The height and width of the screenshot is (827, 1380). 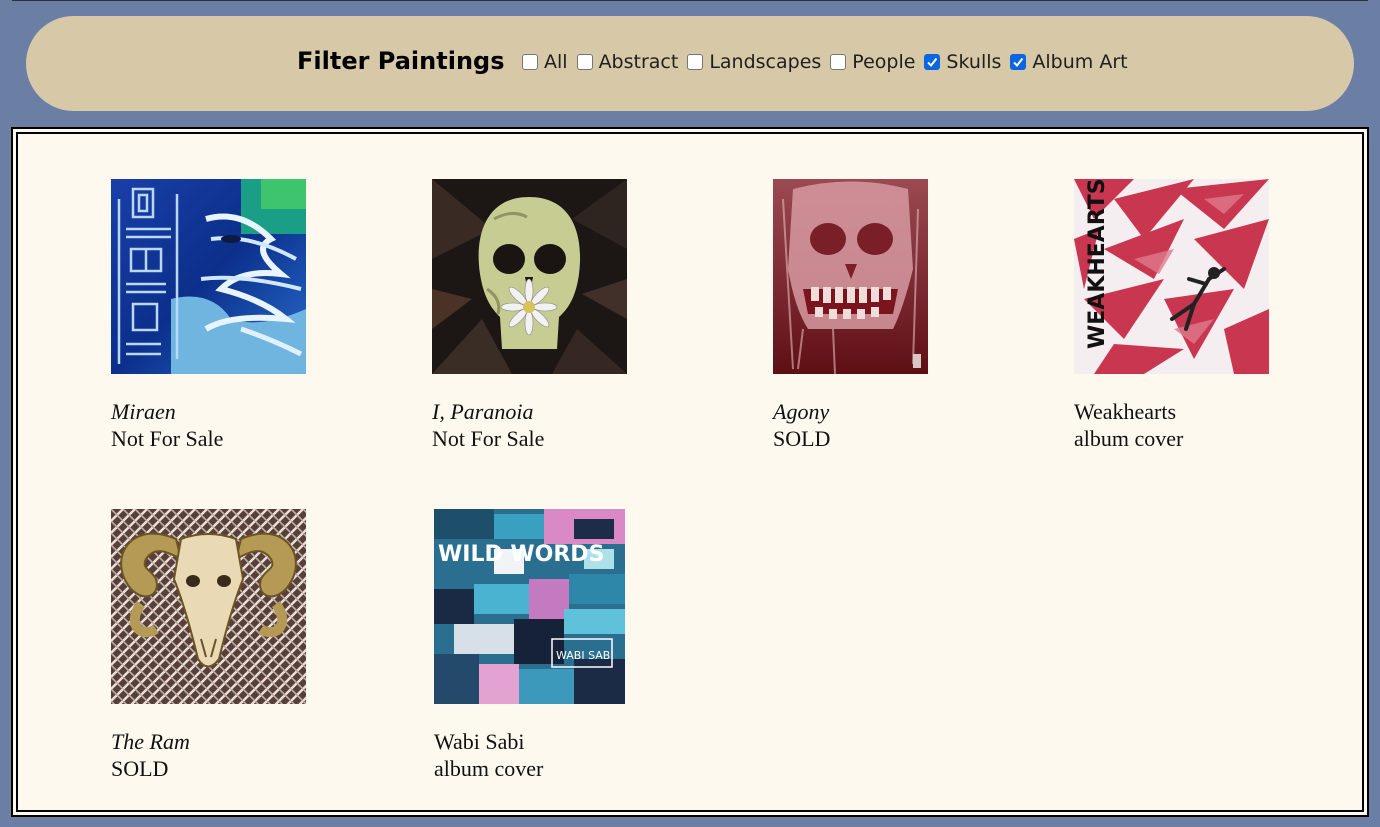 What do you see at coordinates (167, 438) in the screenshot?
I see `painting-status-miraen: Not For Sale` at bounding box center [167, 438].